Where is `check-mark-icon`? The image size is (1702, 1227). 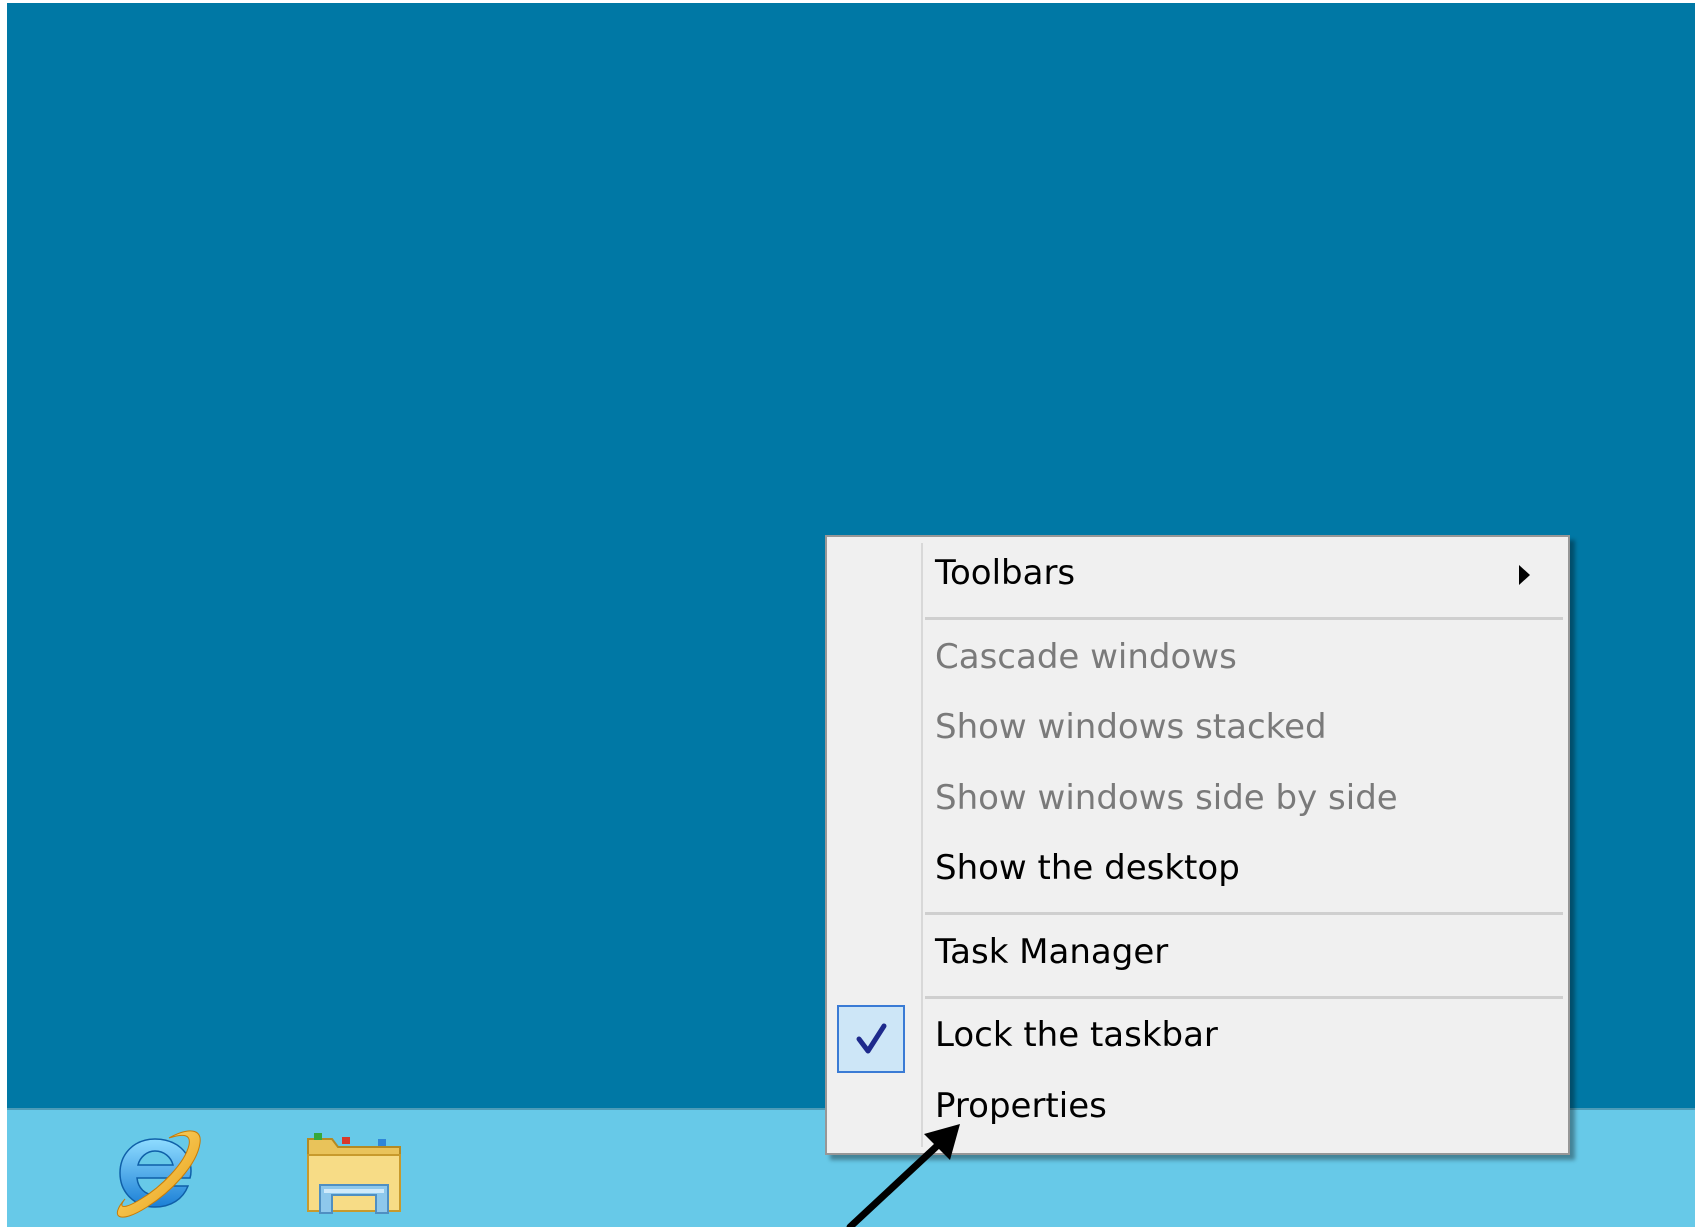
check-mark-icon is located at coordinates (871, 1038).